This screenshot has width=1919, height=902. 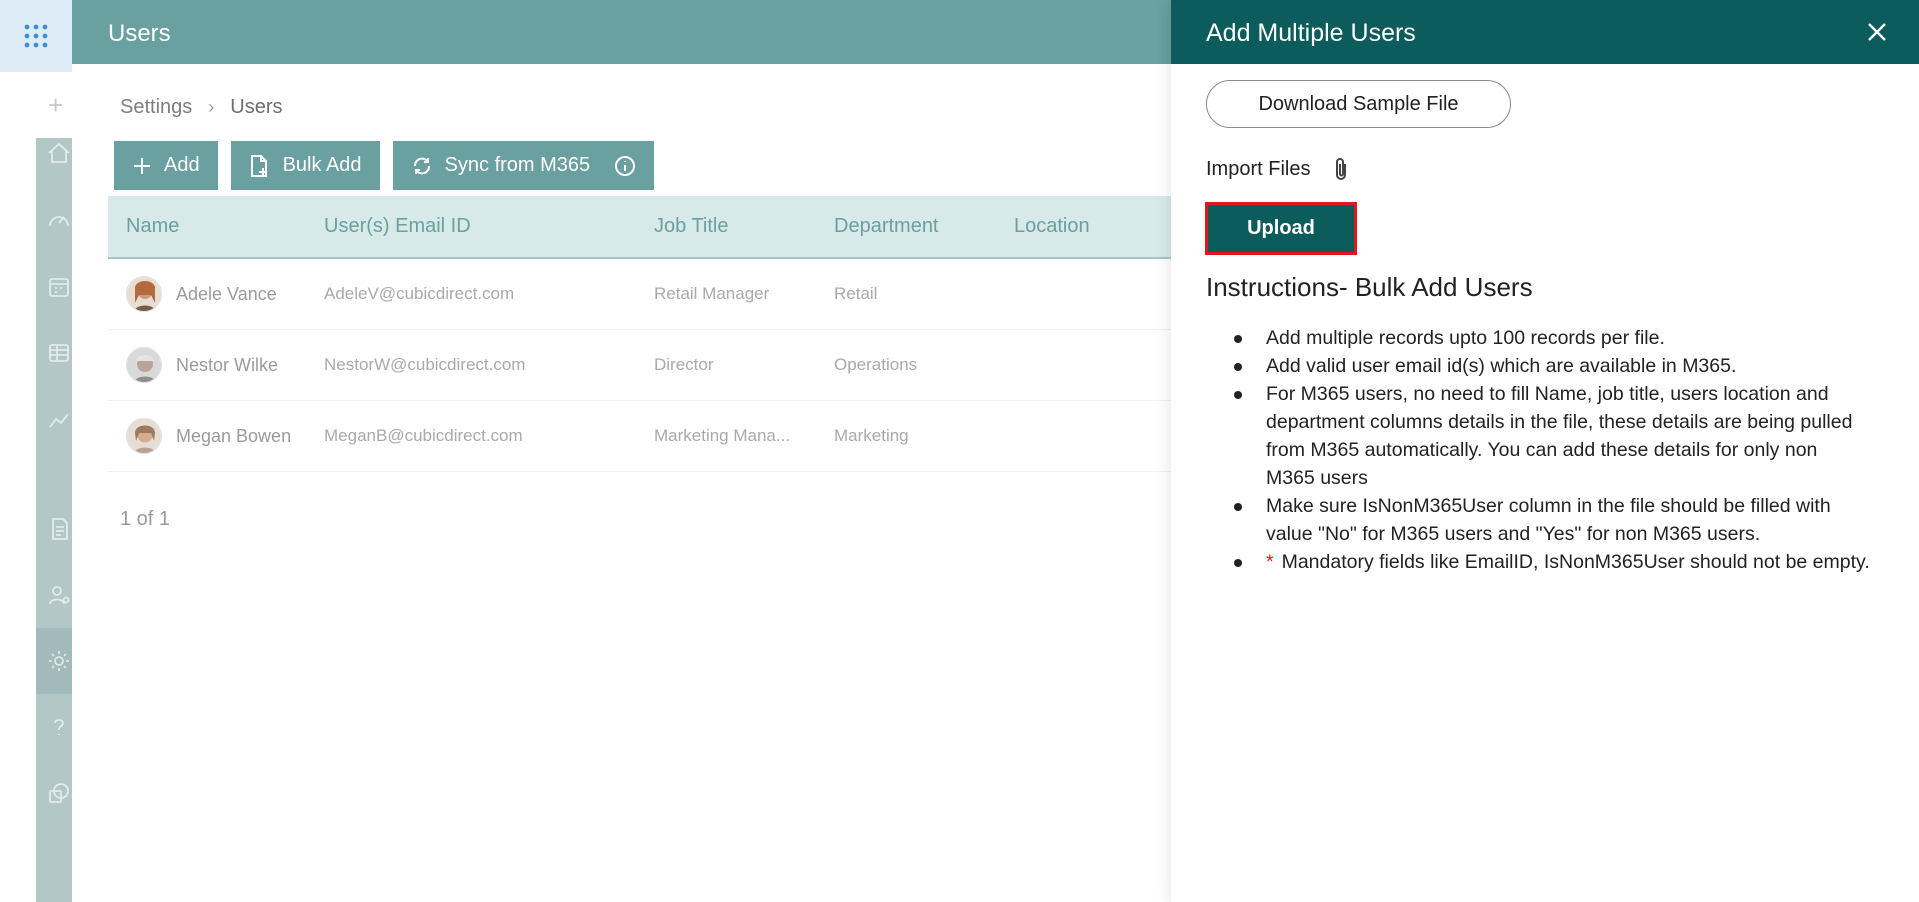 I want to click on sync-icon, so click(x=422, y=166).